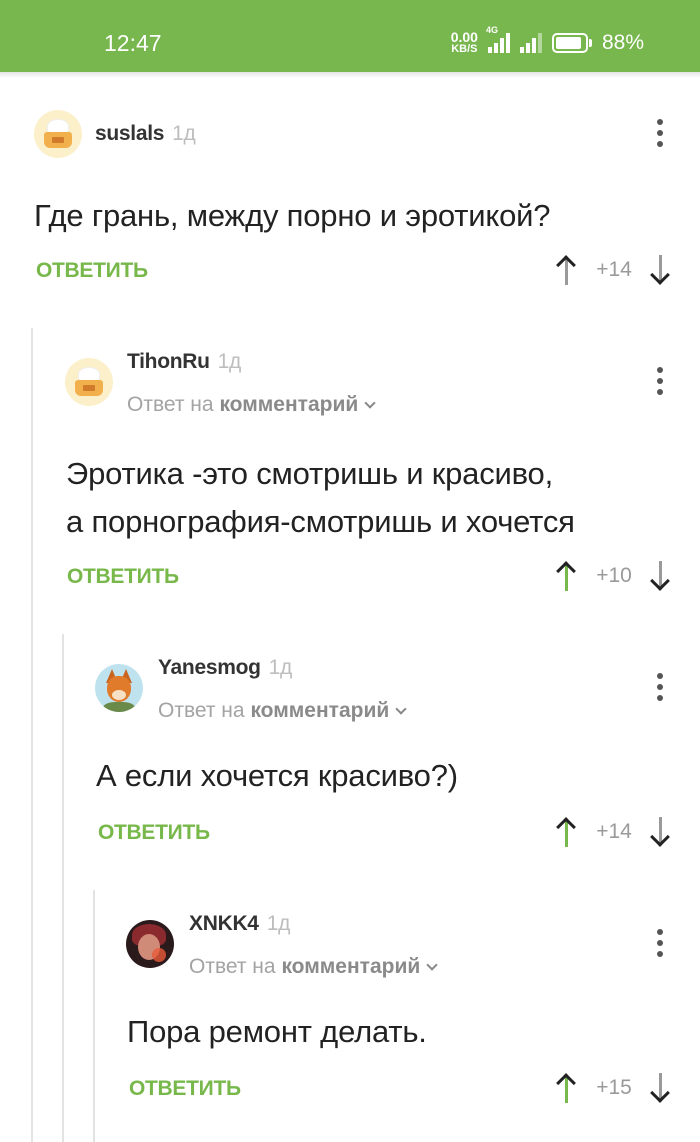  I want to click on vote-controls: +10, so click(614, 576).